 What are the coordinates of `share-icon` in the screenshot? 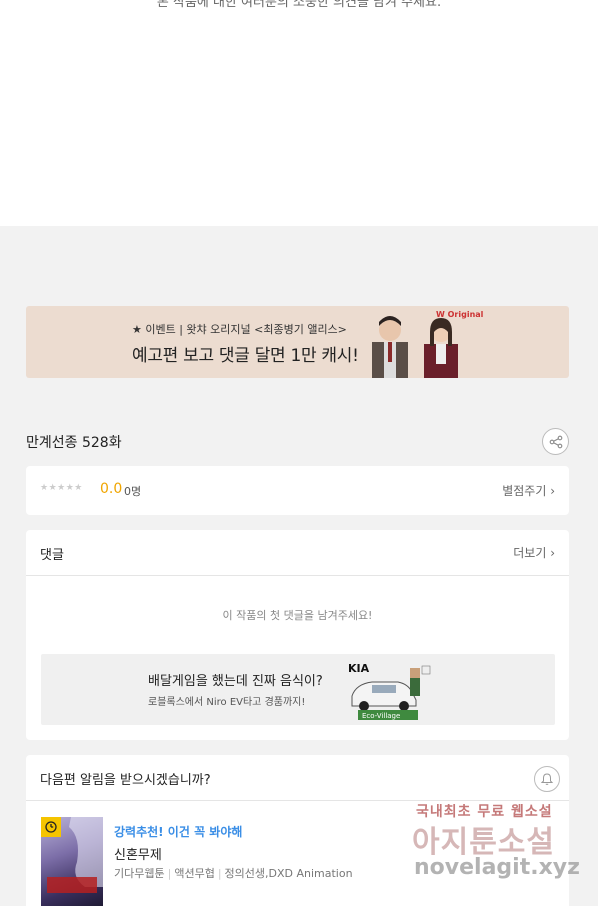 It's located at (555, 441).